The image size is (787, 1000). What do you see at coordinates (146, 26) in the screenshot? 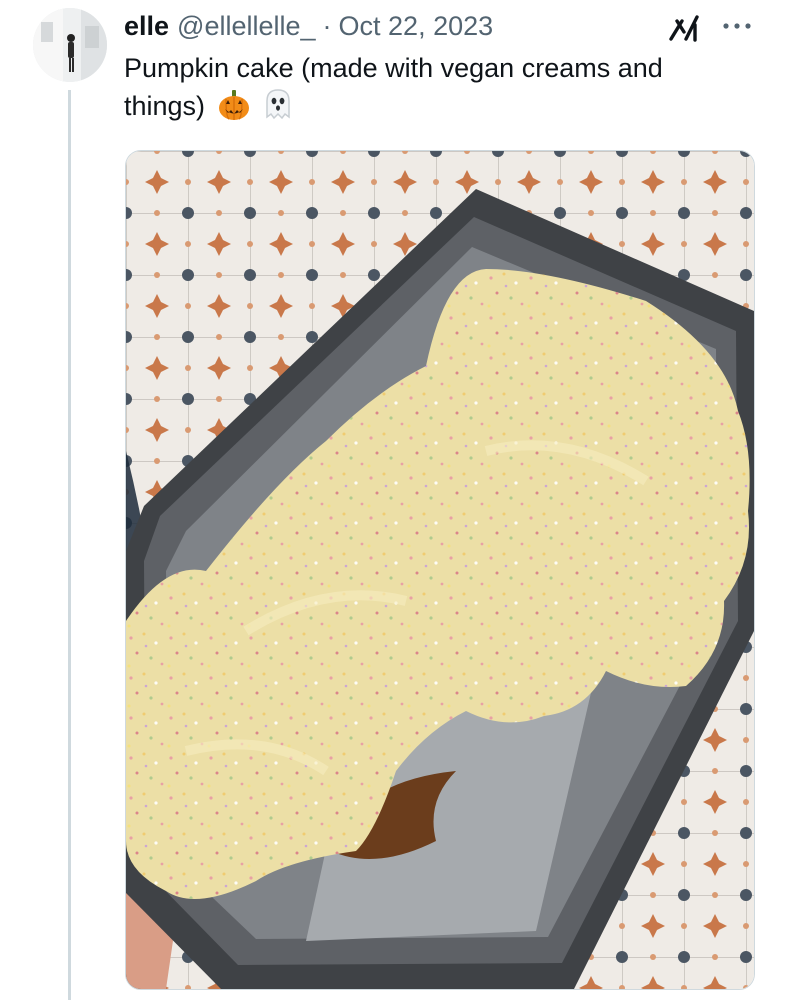
I see `display-name: elle` at bounding box center [146, 26].